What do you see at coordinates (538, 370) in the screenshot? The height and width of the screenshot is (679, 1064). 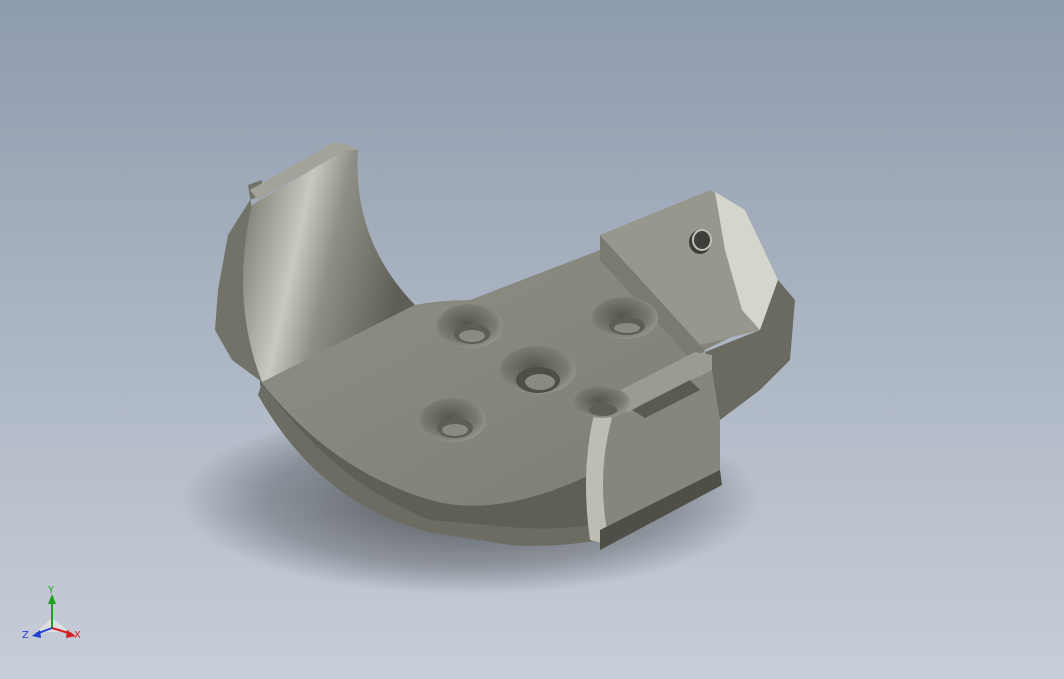 I see `counterbore-hole-center` at bounding box center [538, 370].